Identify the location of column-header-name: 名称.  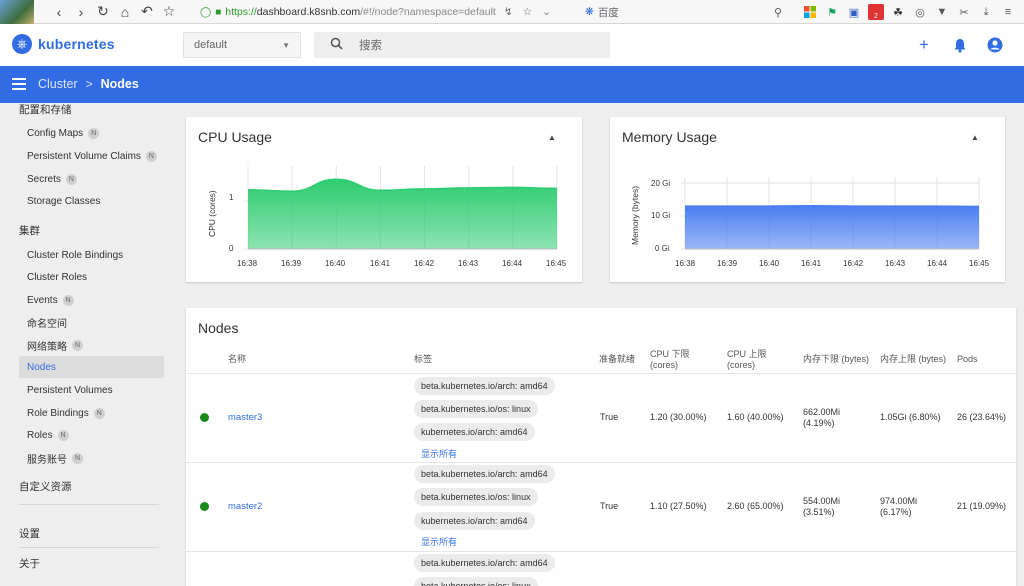
(237, 359).